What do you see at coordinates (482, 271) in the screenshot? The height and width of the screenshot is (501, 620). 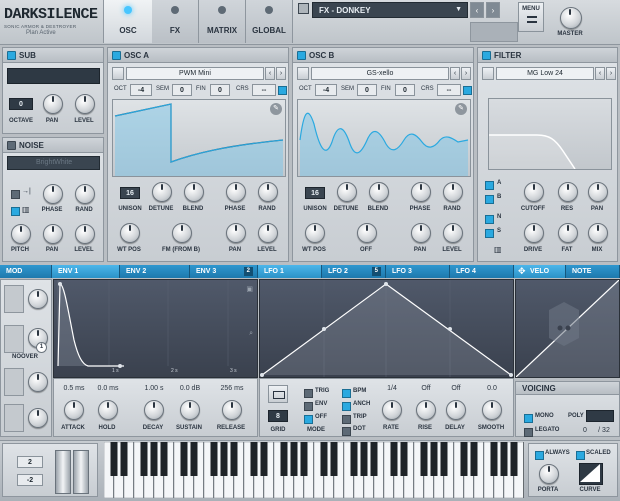 I see `tab-lfo-4: LFO 4` at bounding box center [482, 271].